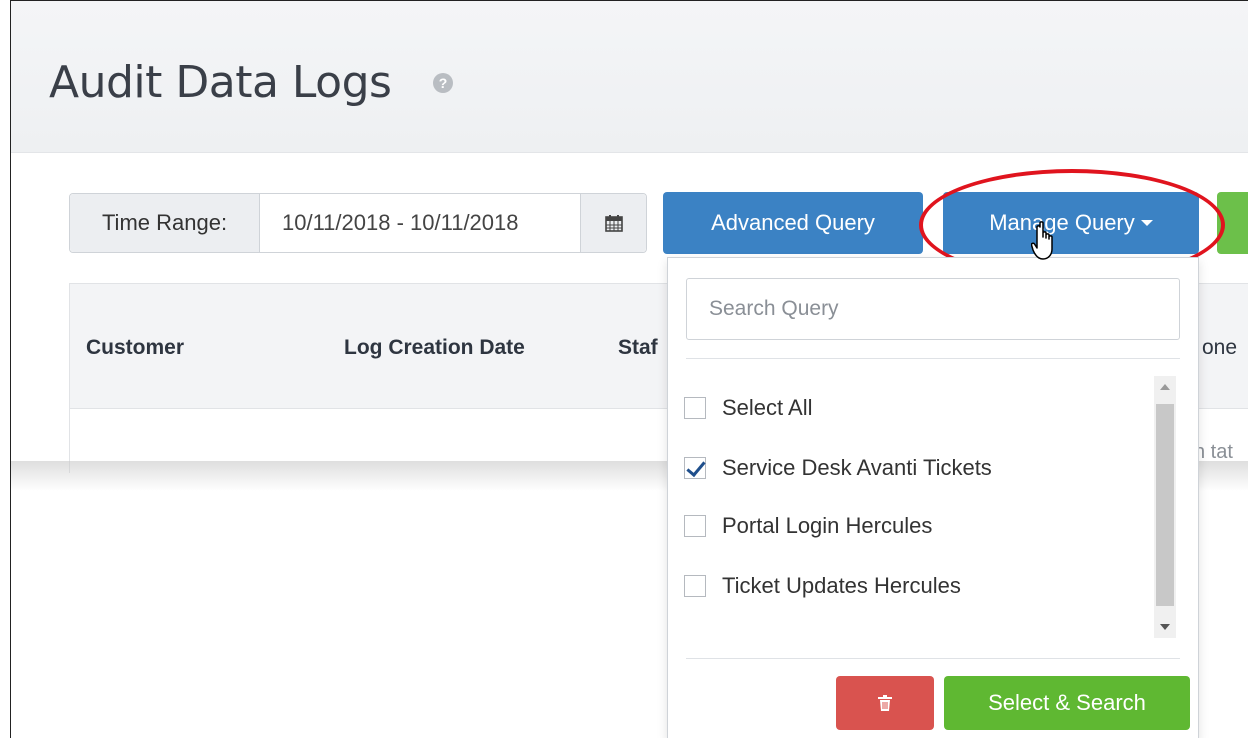  Describe the element at coordinates (767, 407) in the screenshot. I see `list-item-label: Select All` at that location.